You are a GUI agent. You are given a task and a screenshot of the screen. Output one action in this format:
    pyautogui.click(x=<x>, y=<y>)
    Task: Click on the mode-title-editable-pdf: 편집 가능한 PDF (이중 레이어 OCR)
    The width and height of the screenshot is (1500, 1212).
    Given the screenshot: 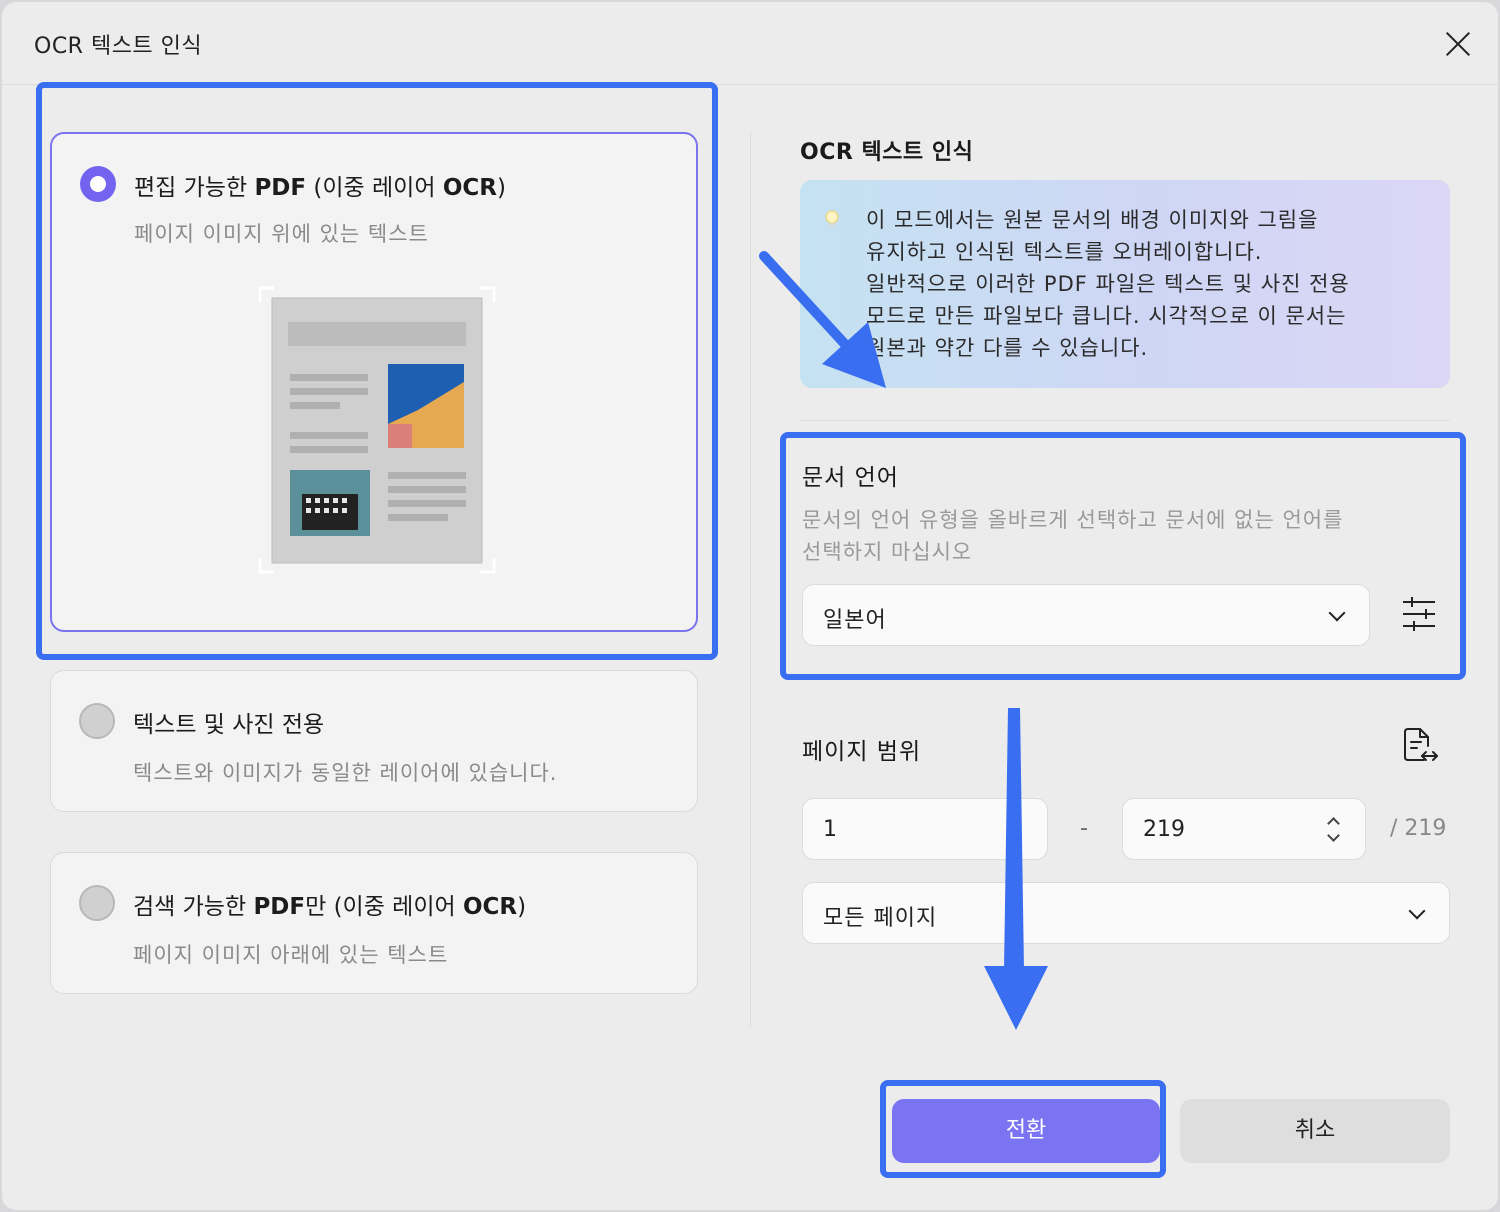 What is the action you would take?
    pyautogui.click(x=320, y=188)
    